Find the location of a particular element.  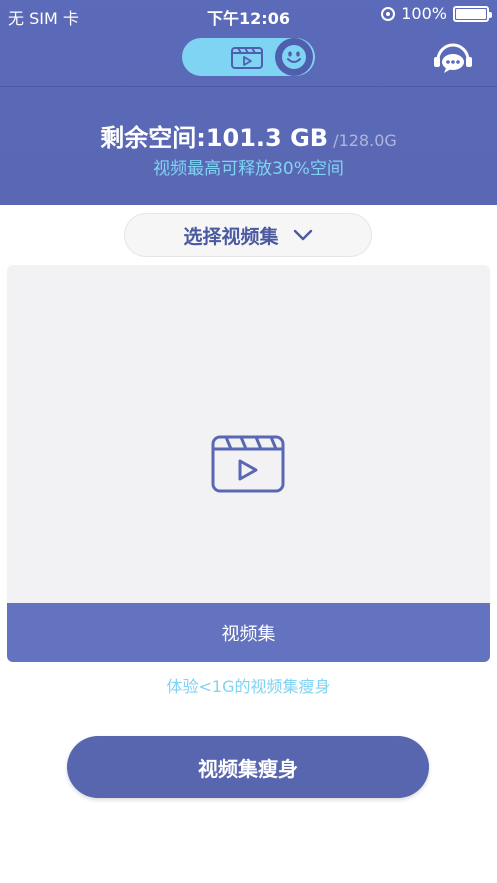

experience-hint-link: 体验<1G的视频集瘦身 is located at coordinates (248, 685).